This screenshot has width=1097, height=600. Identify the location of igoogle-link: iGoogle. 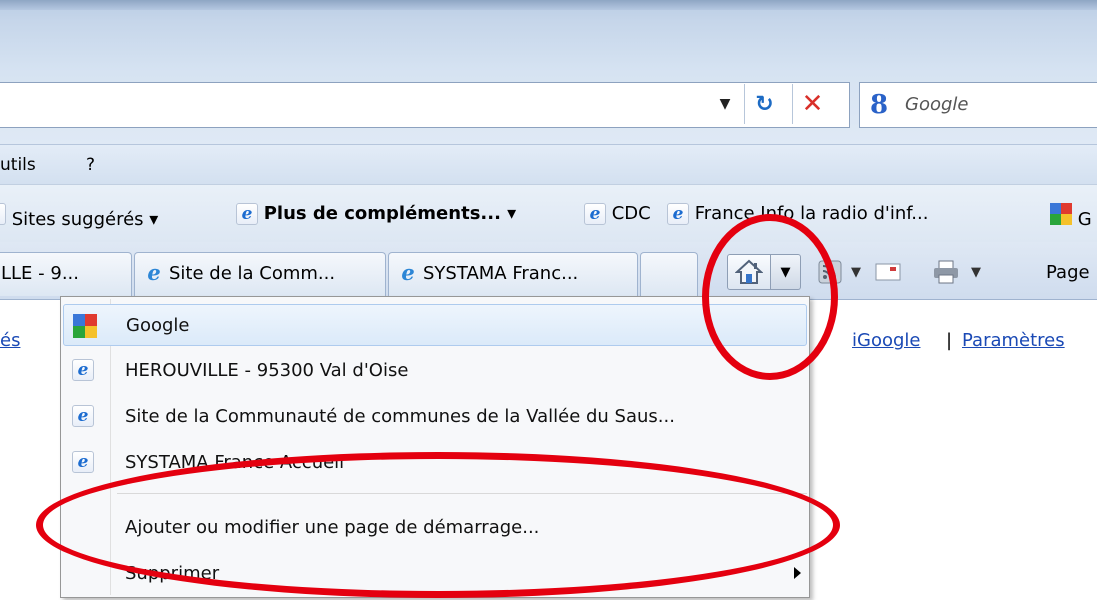
(886, 340).